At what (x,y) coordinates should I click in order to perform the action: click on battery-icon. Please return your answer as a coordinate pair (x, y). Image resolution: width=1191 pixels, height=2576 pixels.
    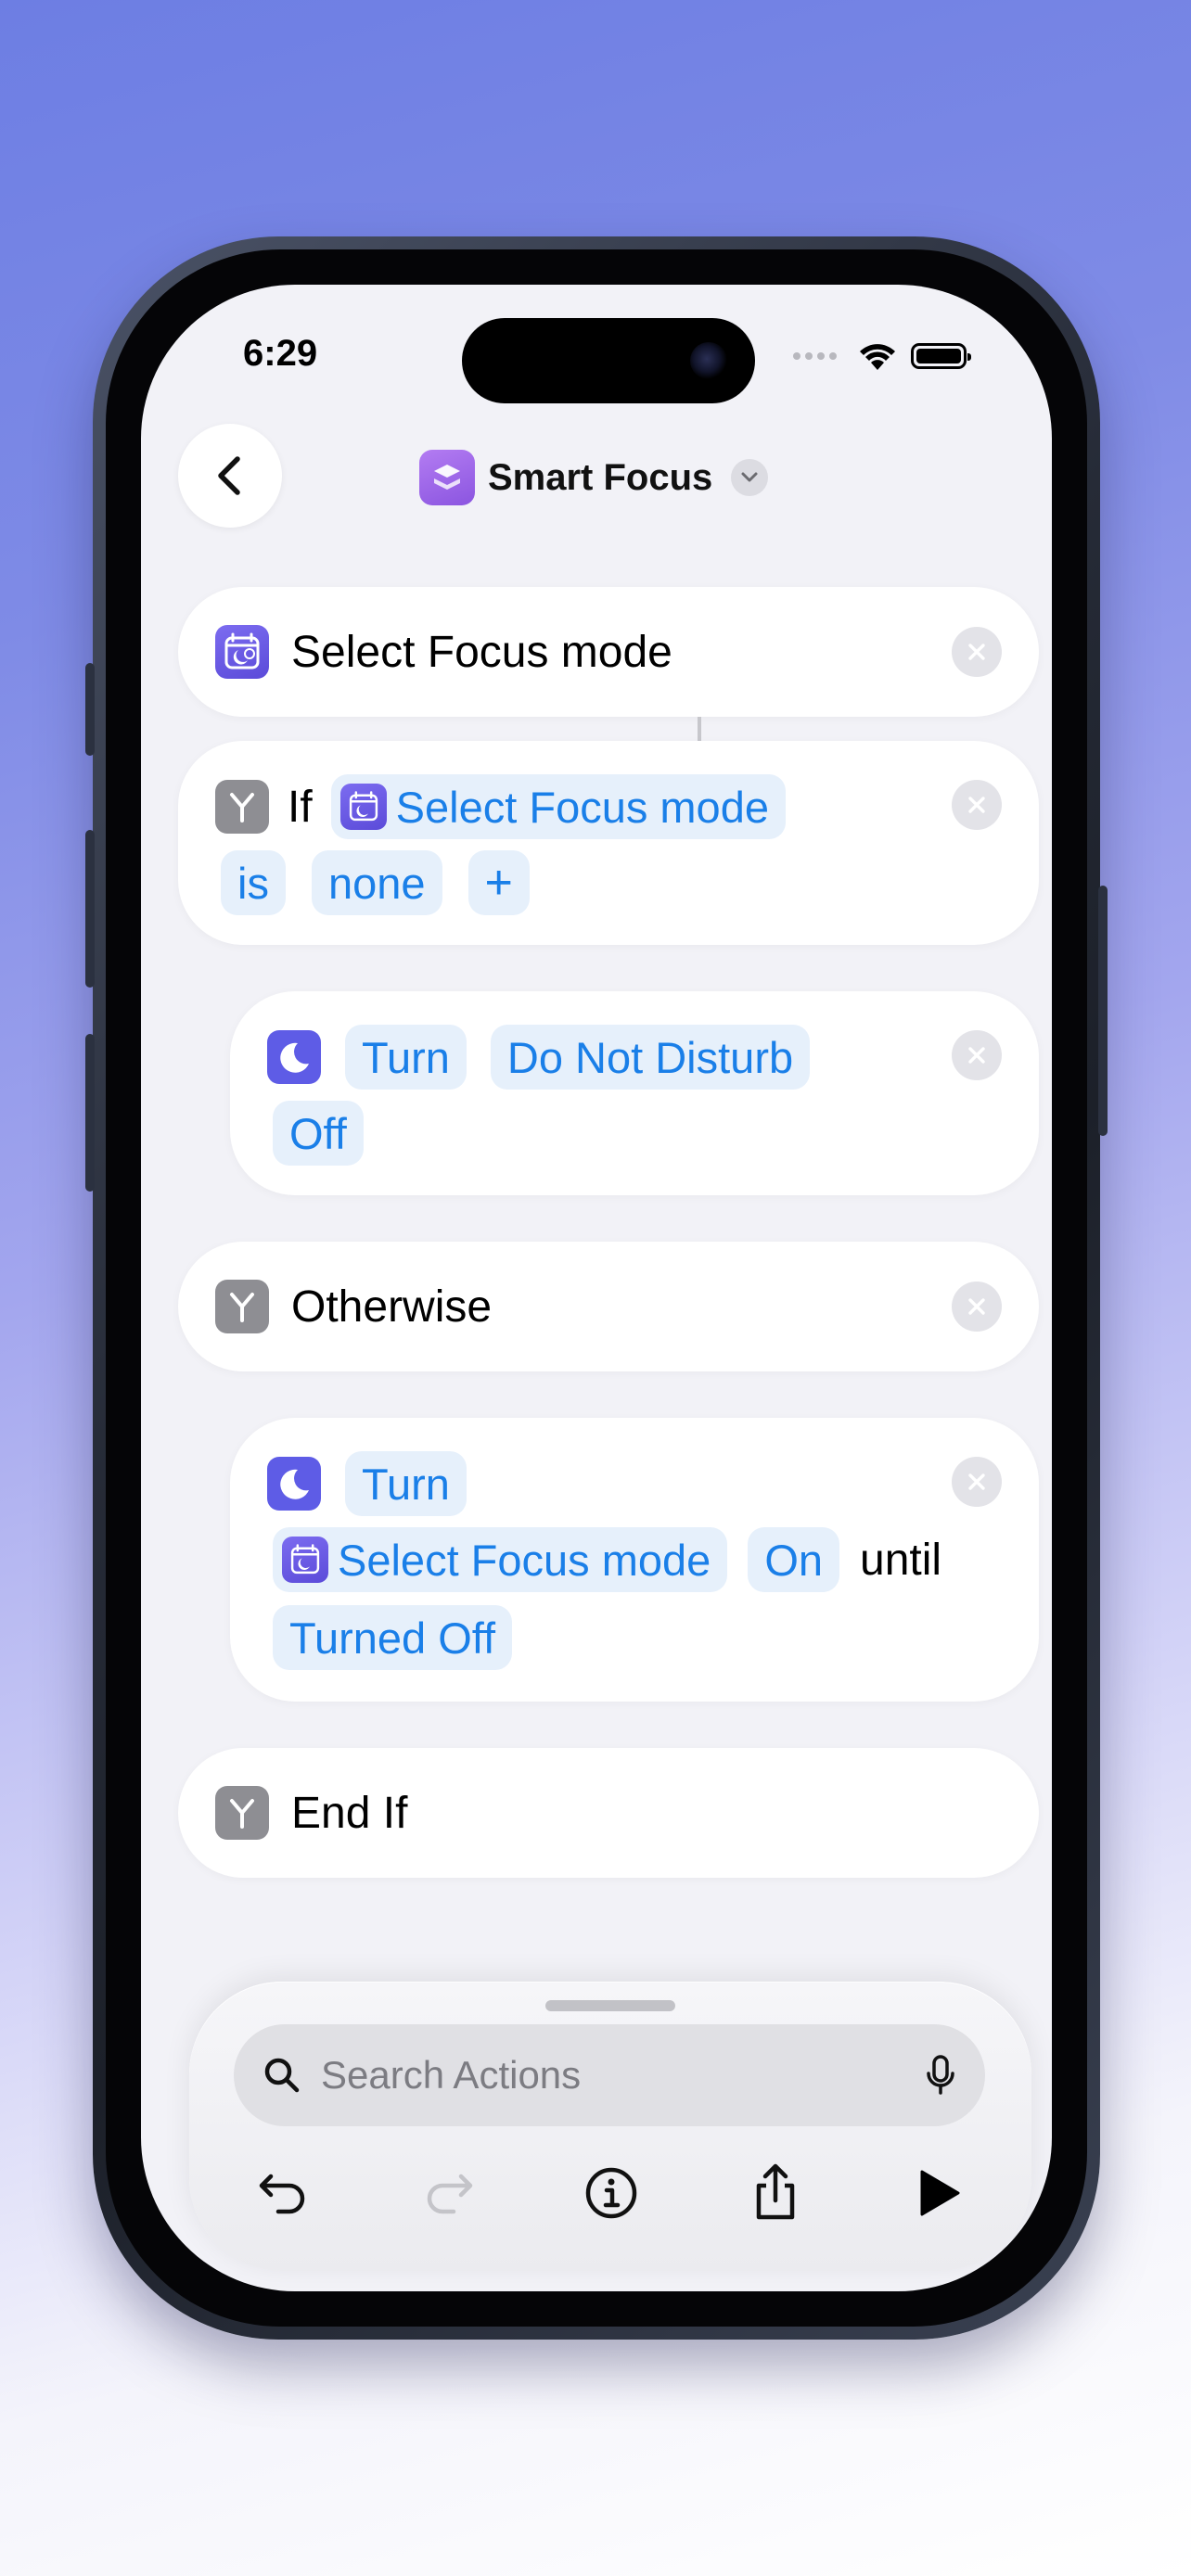
    Looking at the image, I should click on (941, 356).